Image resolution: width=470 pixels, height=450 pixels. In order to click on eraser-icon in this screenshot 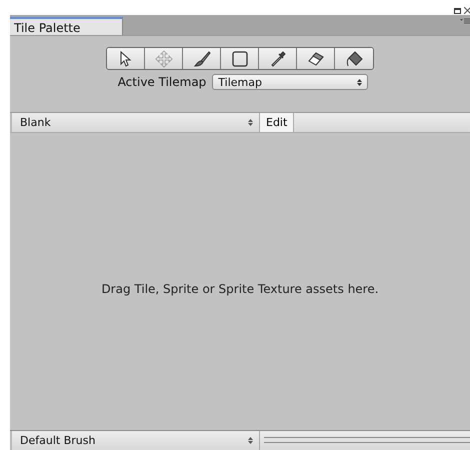, I will do `click(315, 59)`.